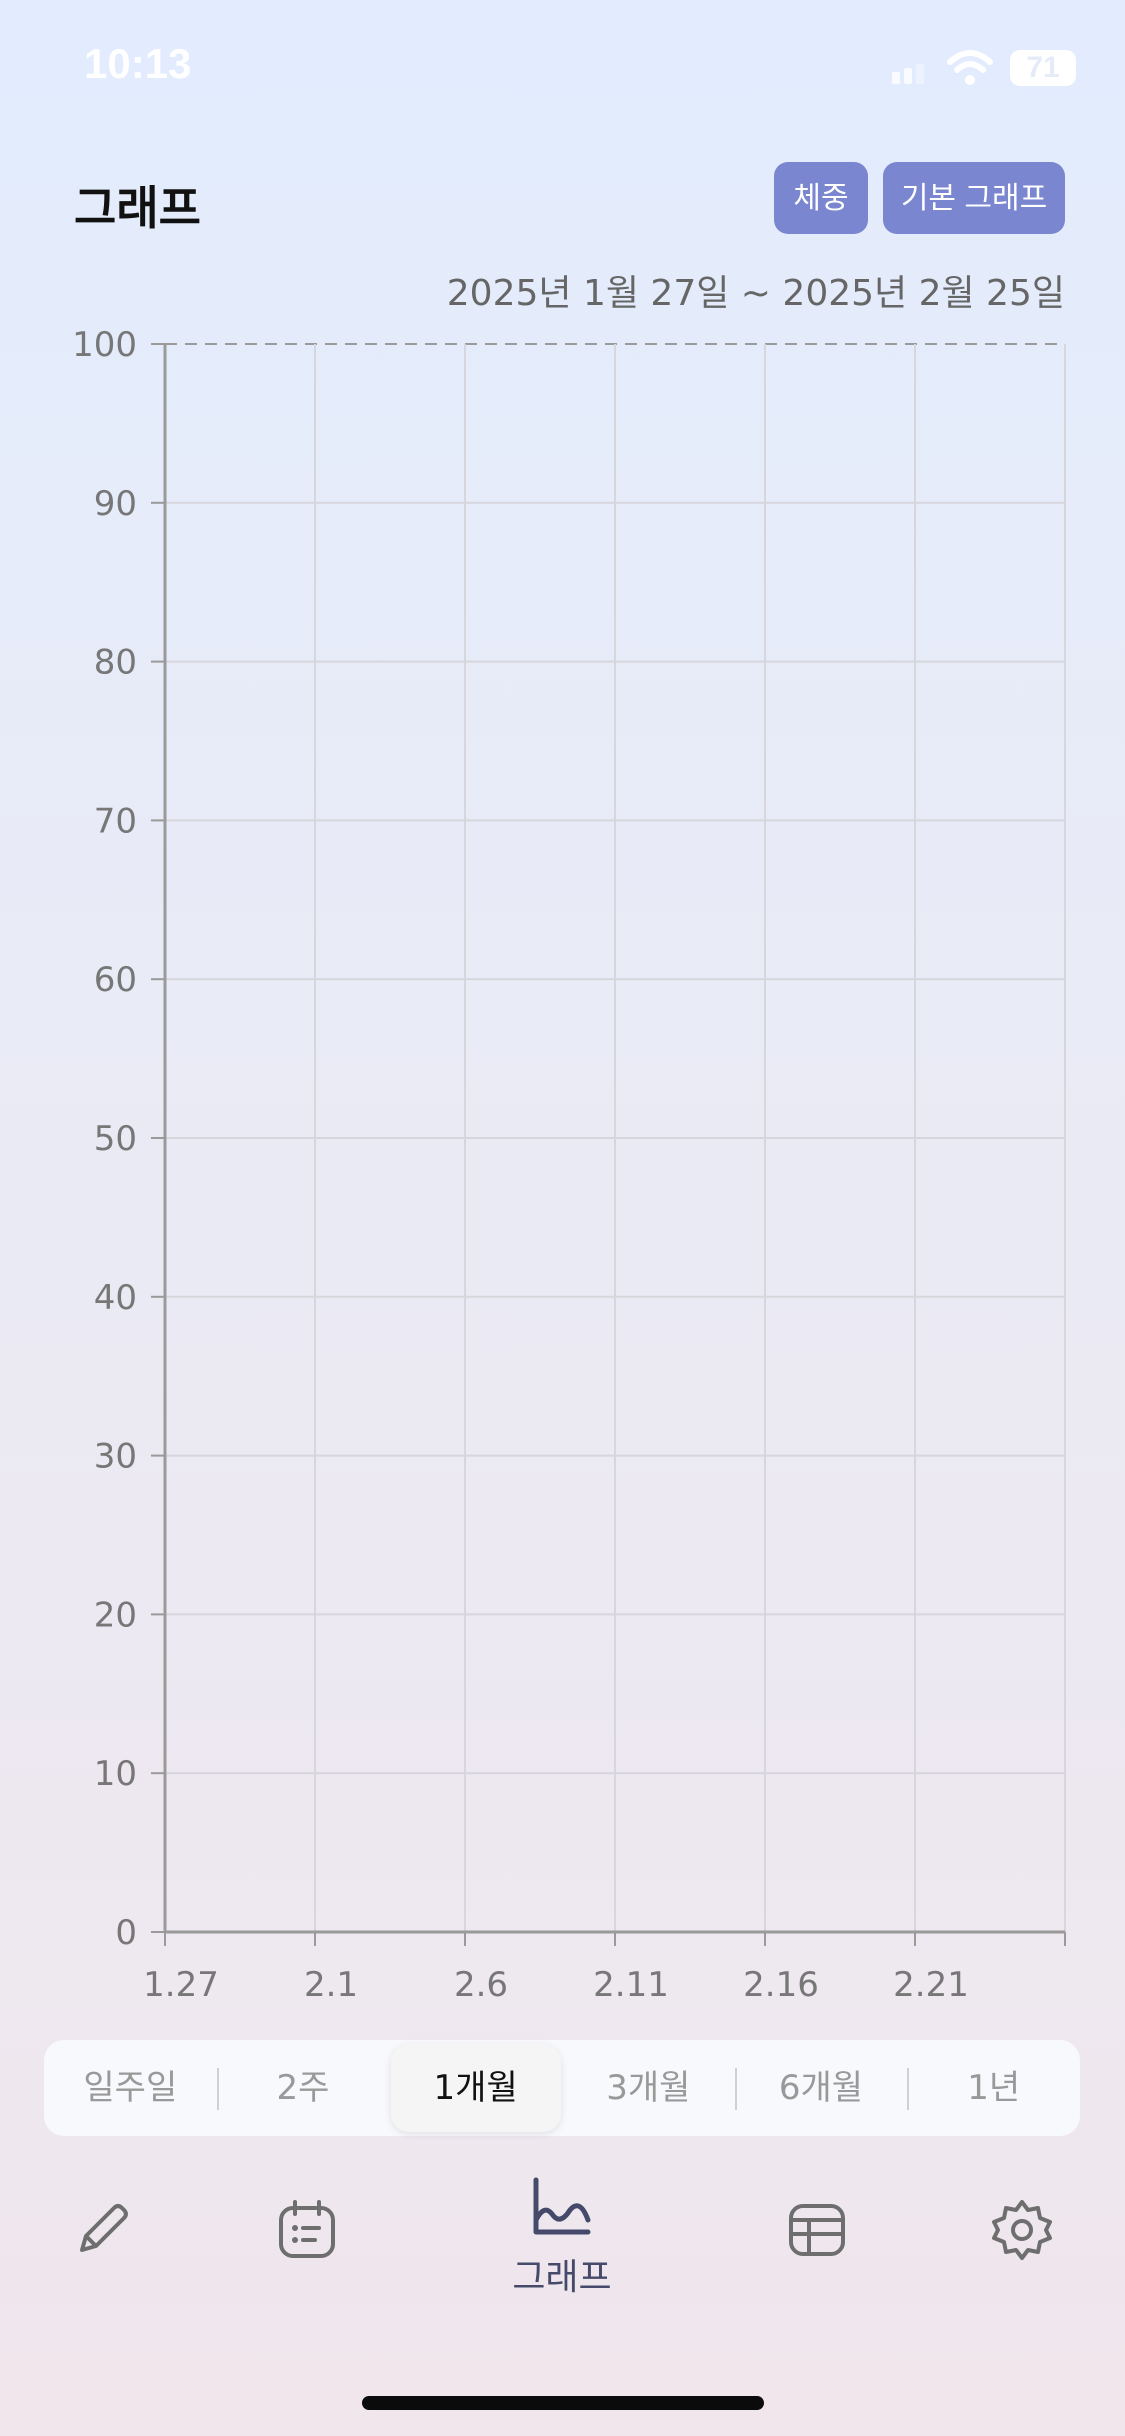 The image size is (1125, 2436). Describe the element at coordinates (115, 980) in the screenshot. I see `y-tick-label: 60` at that location.